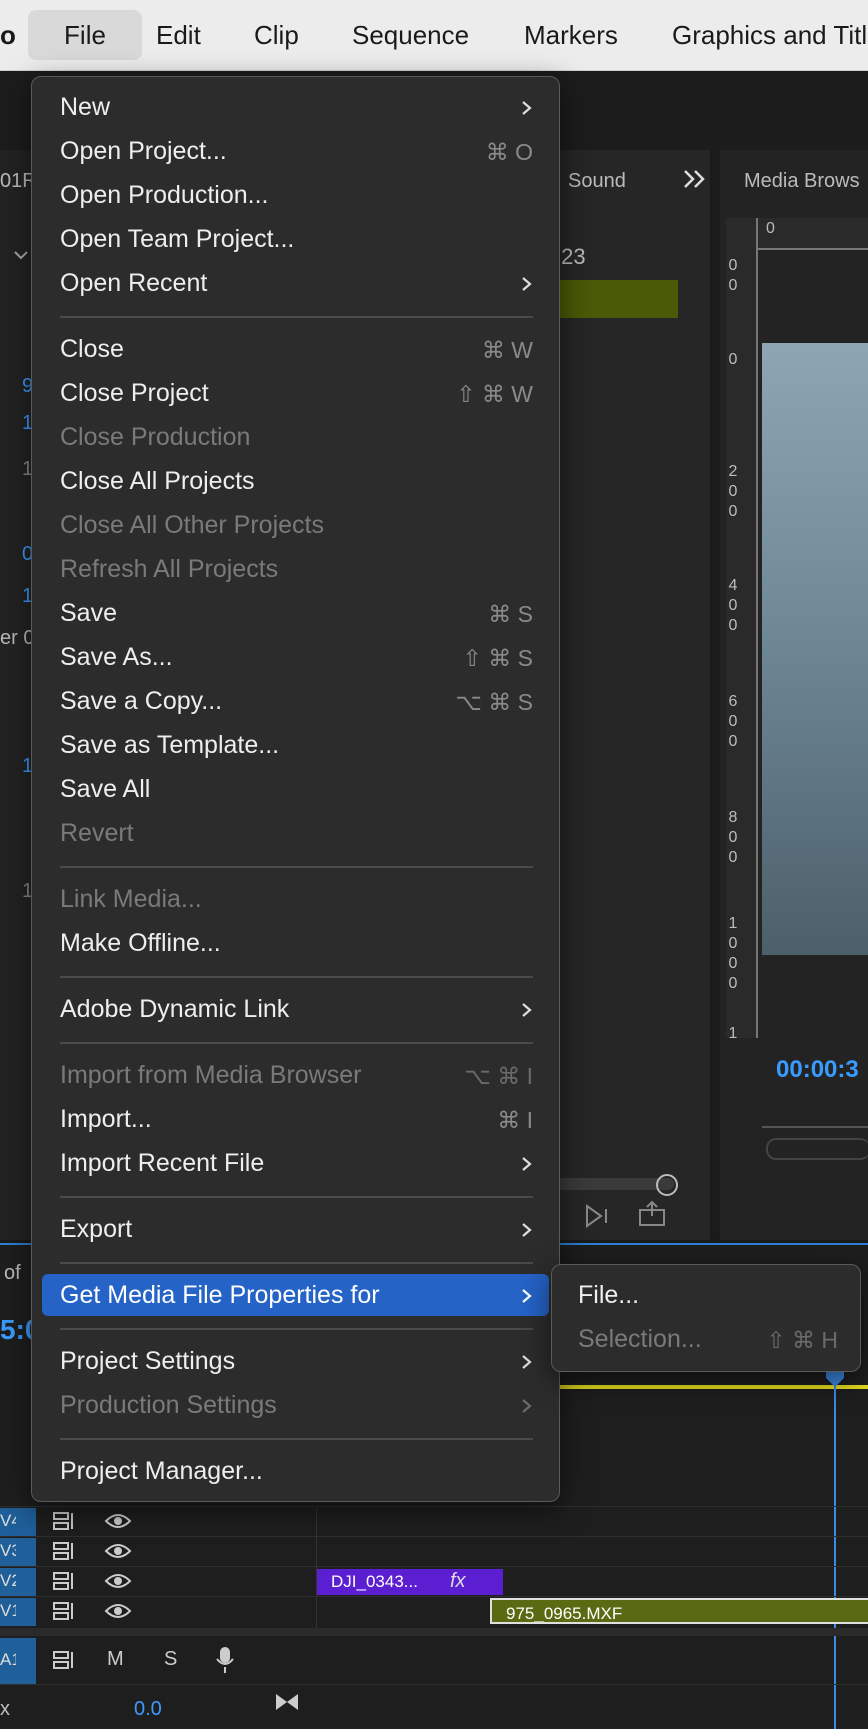 Image resolution: width=868 pixels, height=1729 pixels. I want to click on mute-button: M, so click(115, 1659).